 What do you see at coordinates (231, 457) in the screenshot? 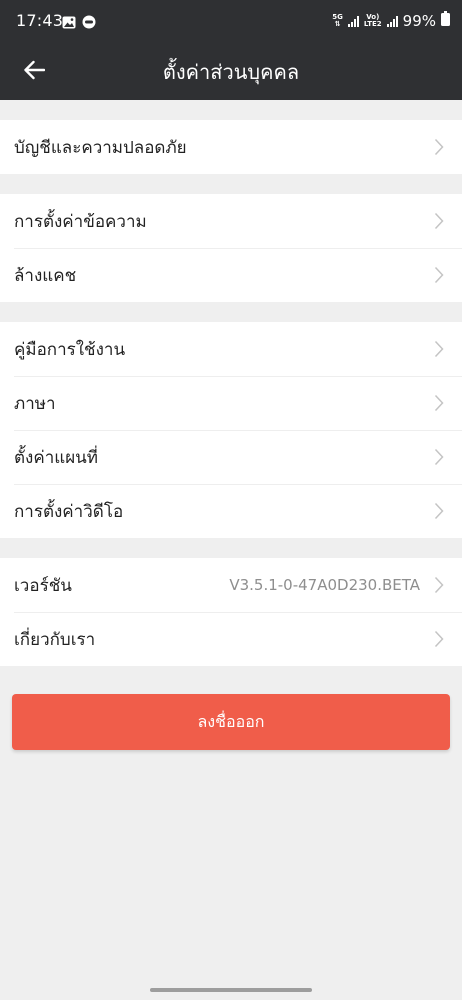
I see `settings-row-map-settings: ตั้งค่าแผนที่` at bounding box center [231, 457].